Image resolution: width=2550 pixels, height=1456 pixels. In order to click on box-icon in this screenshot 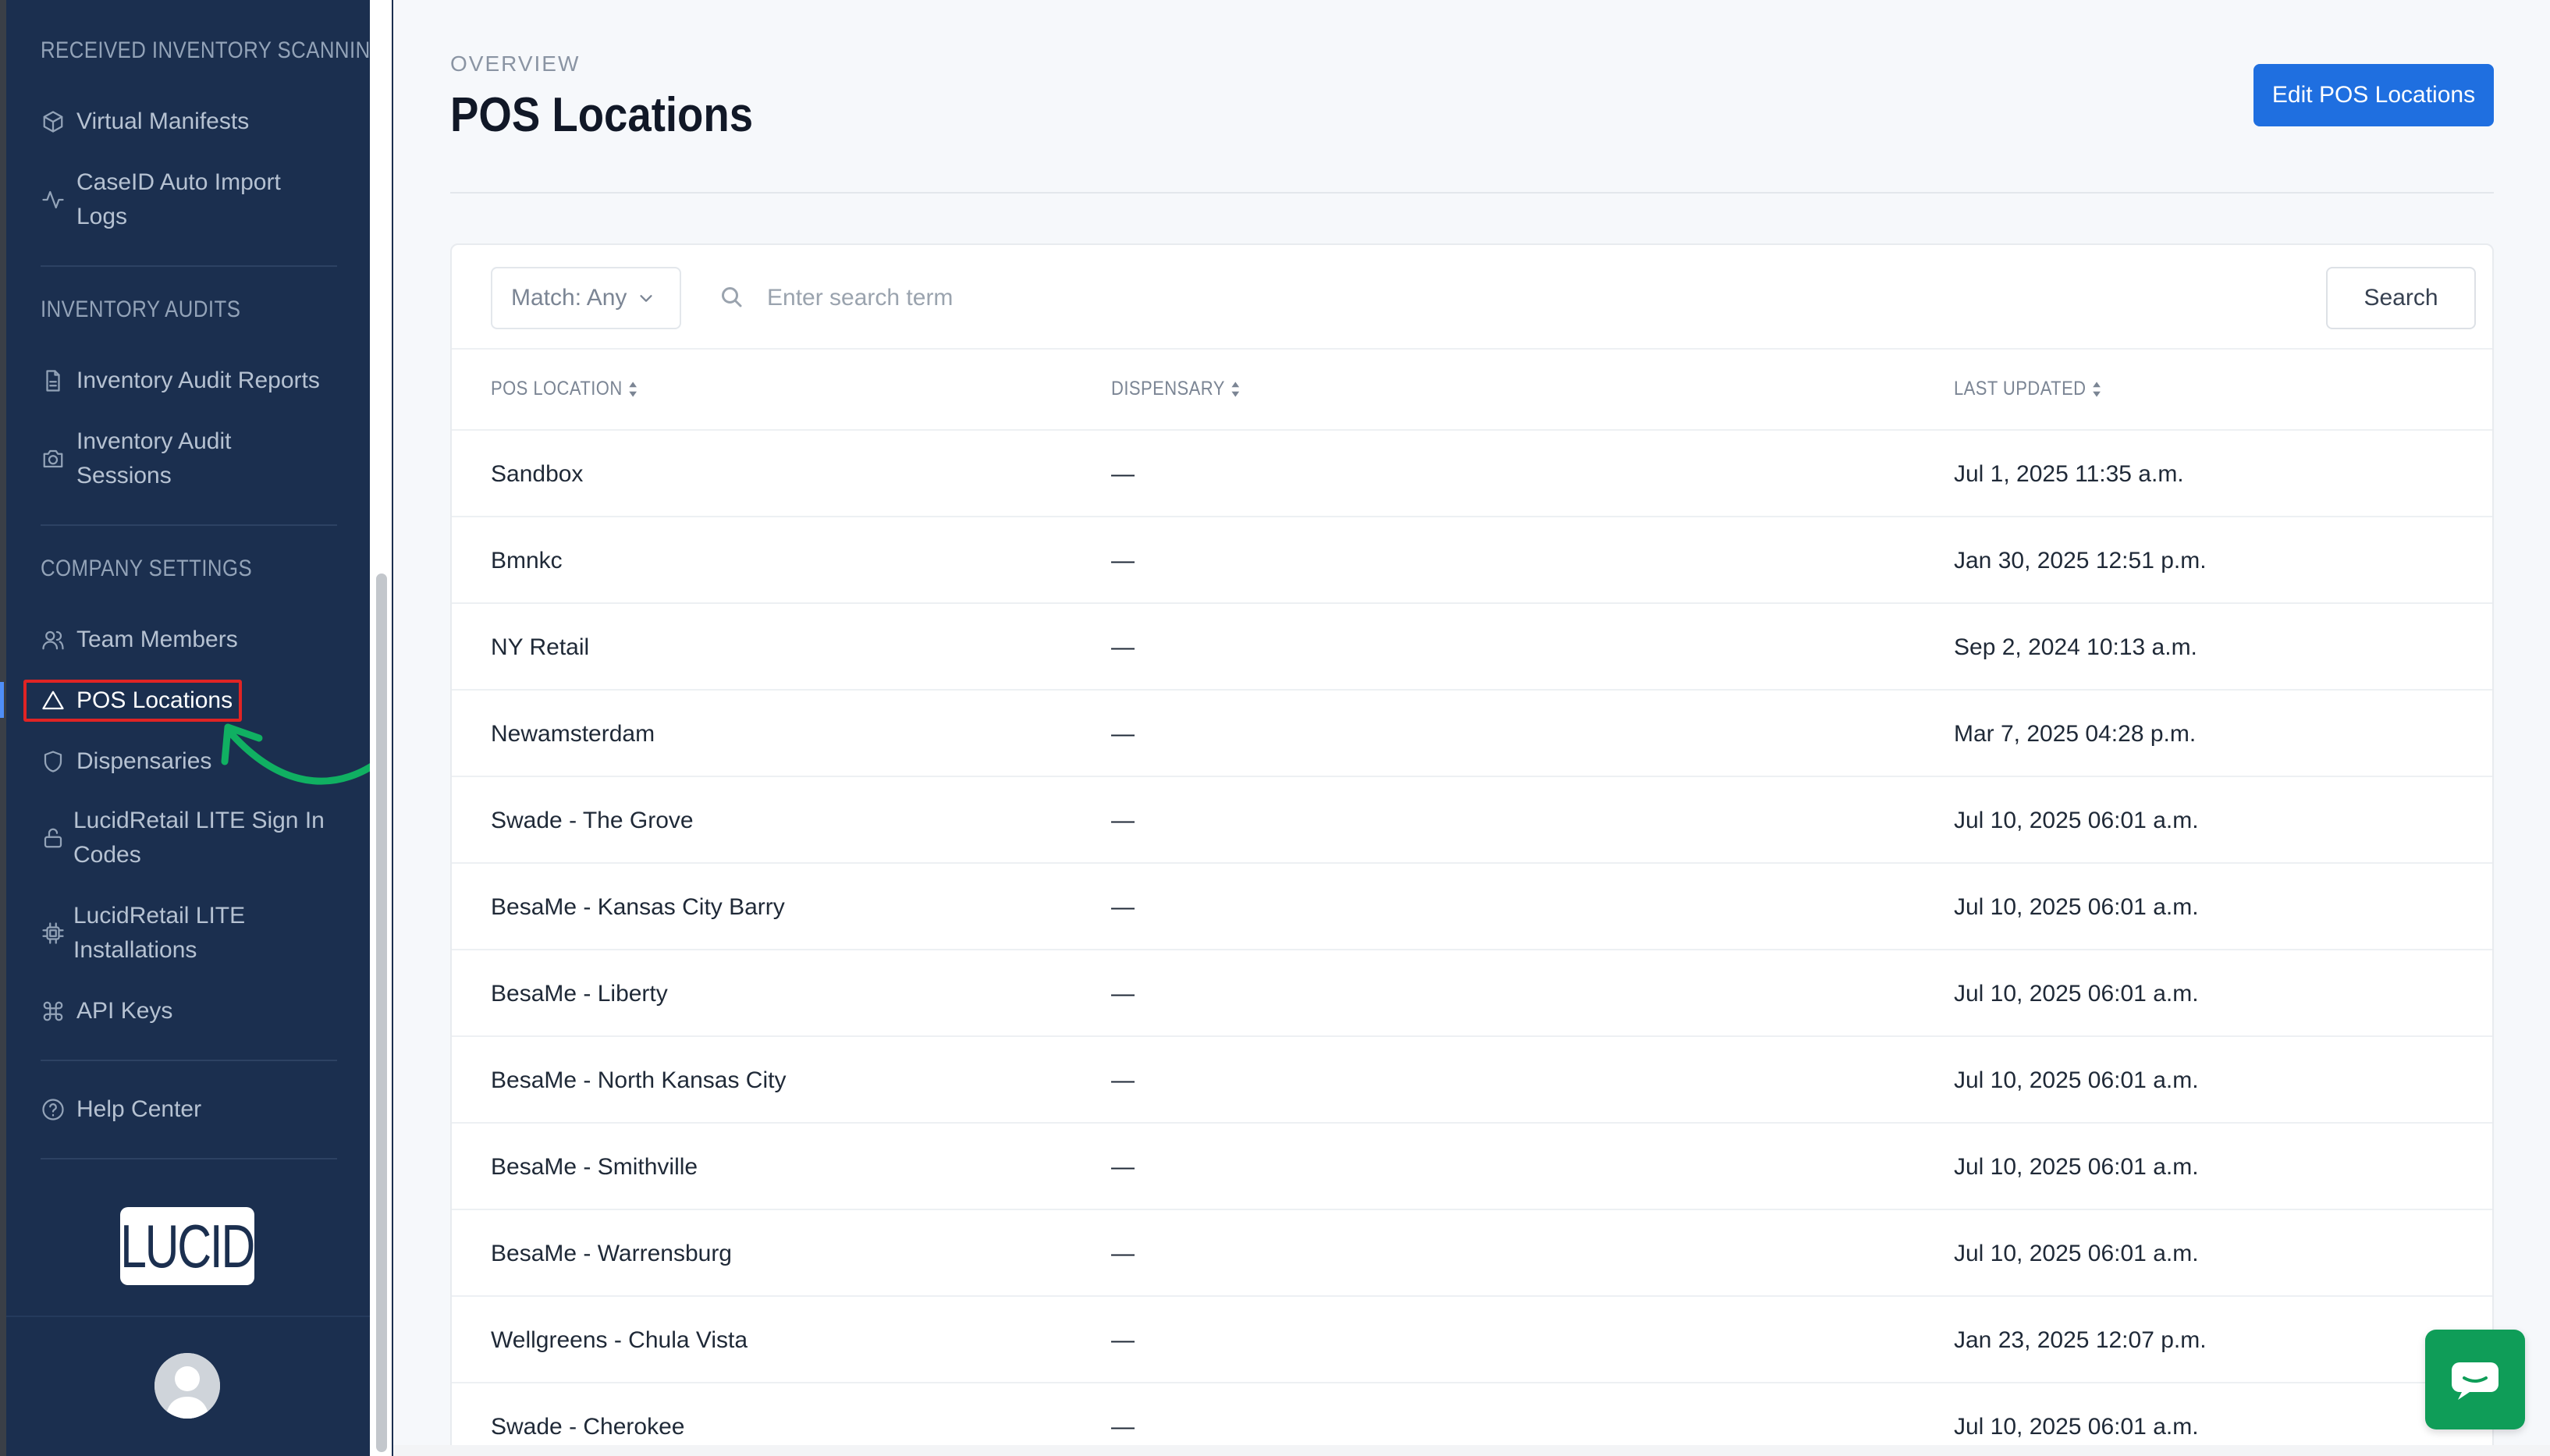, I will do `click(53, 122)`.